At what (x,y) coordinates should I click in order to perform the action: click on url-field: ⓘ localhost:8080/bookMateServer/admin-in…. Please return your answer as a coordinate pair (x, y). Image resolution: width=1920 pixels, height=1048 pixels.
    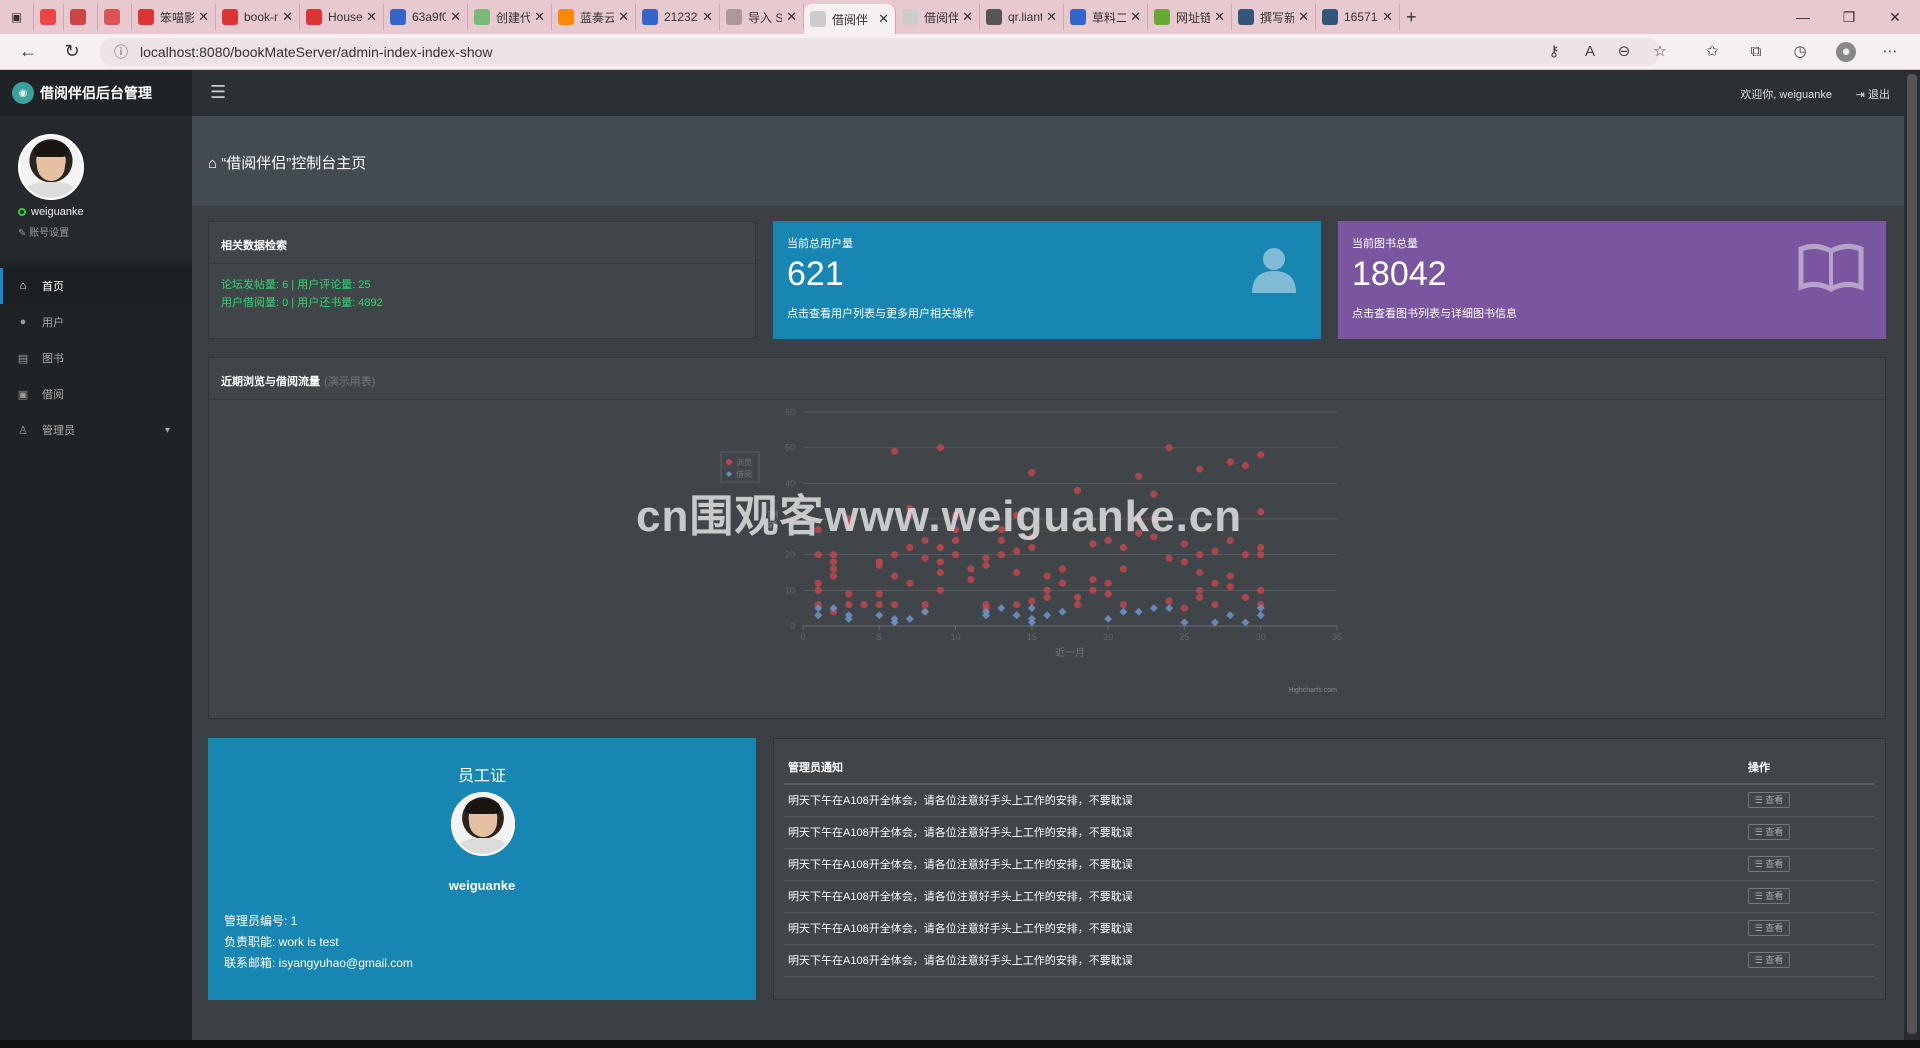
    Looking at the image, I should click on (880, 52).